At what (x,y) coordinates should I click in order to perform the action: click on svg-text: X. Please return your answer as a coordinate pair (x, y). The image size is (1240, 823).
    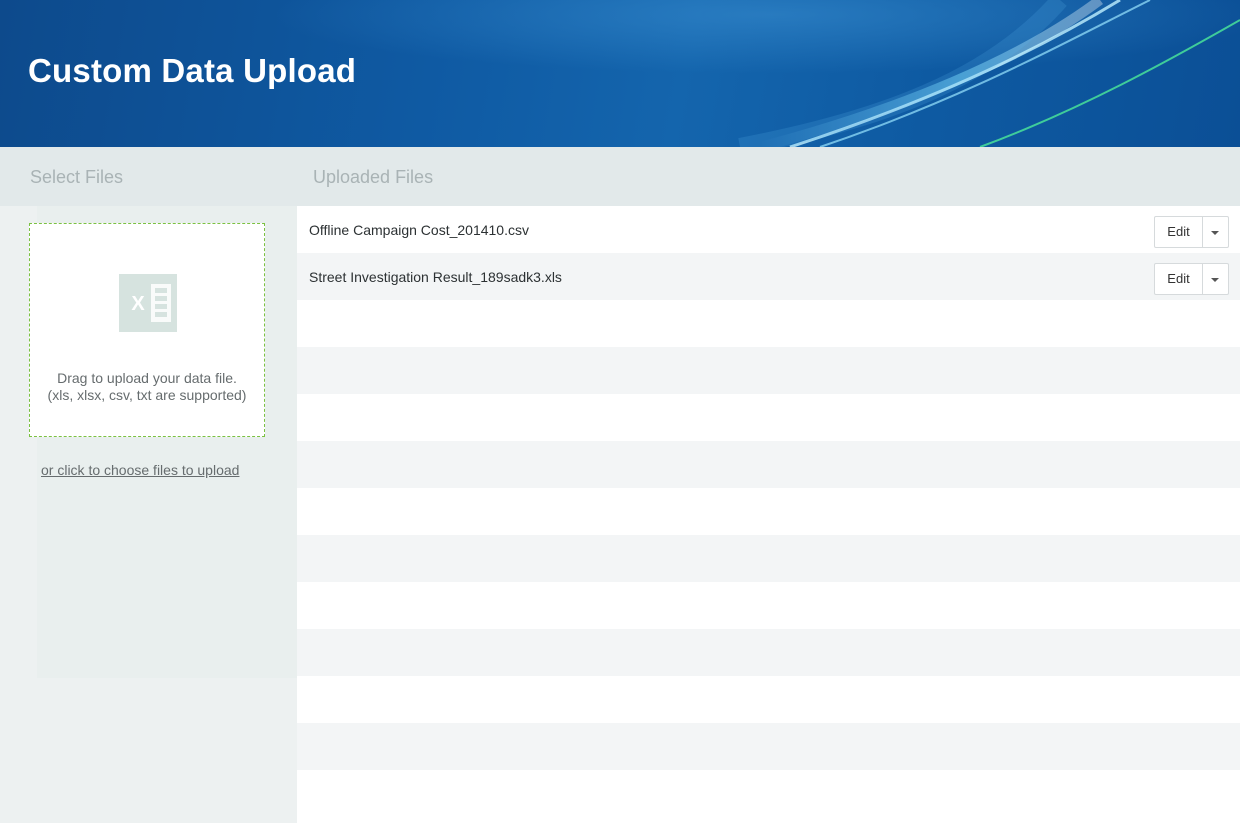
    Looking at the image, I should click on (138, 304).